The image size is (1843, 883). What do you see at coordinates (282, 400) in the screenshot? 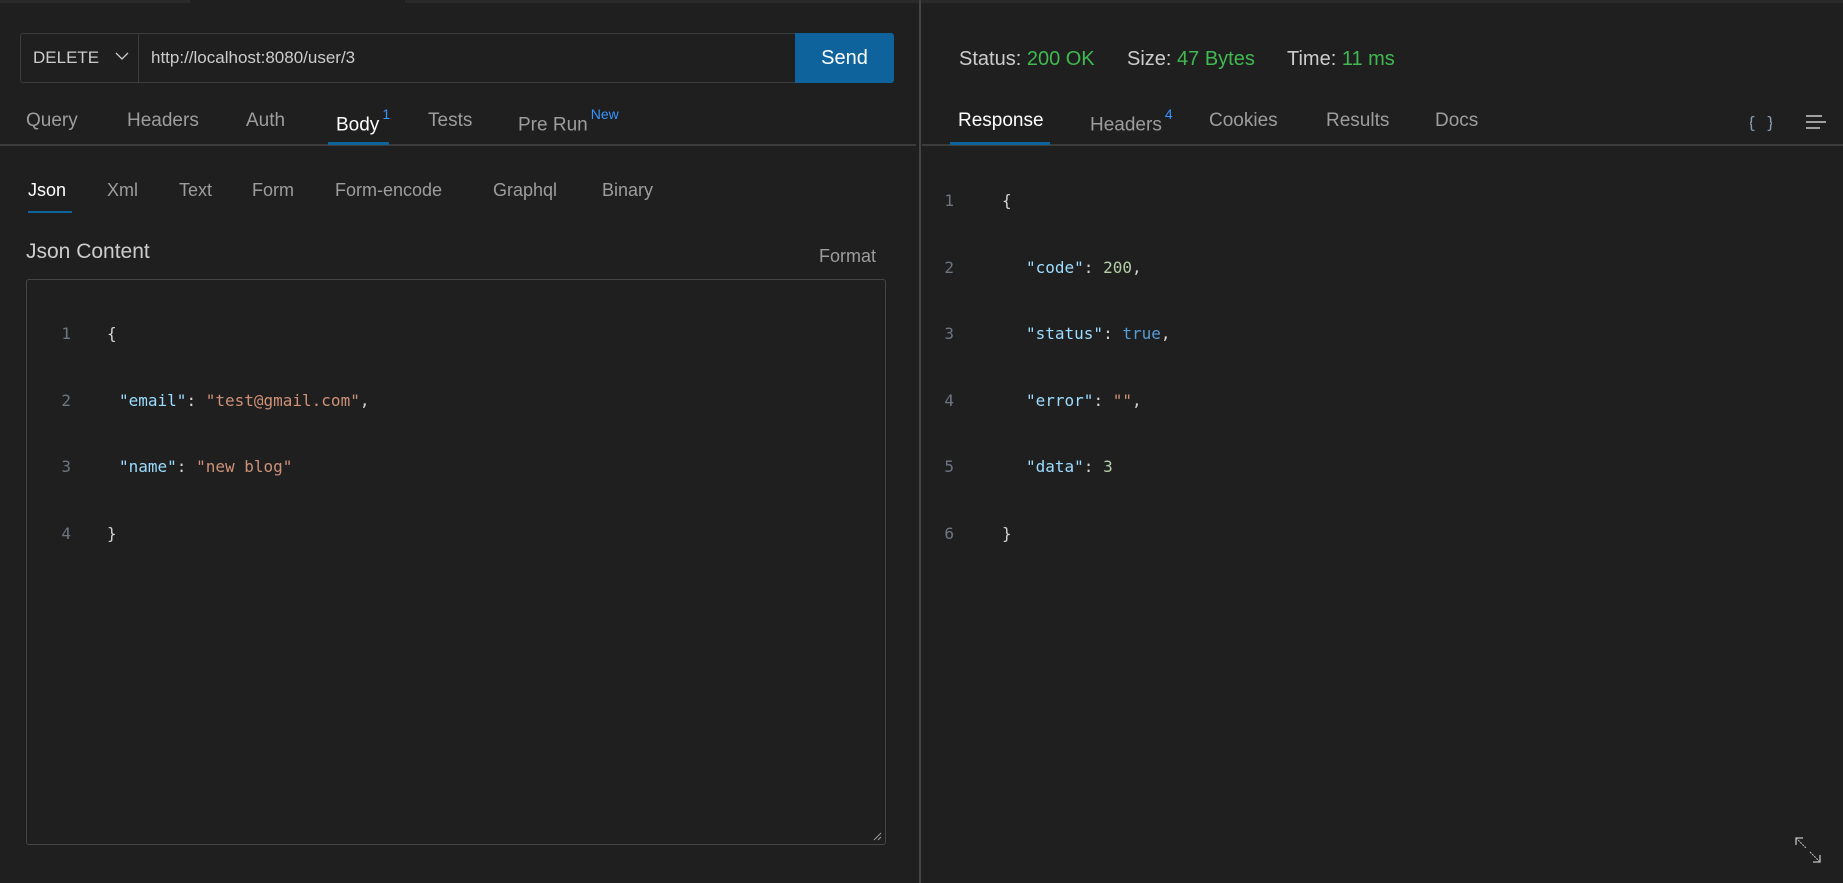
I see `json-value: "test@gmail.com"` at bounding box center [282, 400].